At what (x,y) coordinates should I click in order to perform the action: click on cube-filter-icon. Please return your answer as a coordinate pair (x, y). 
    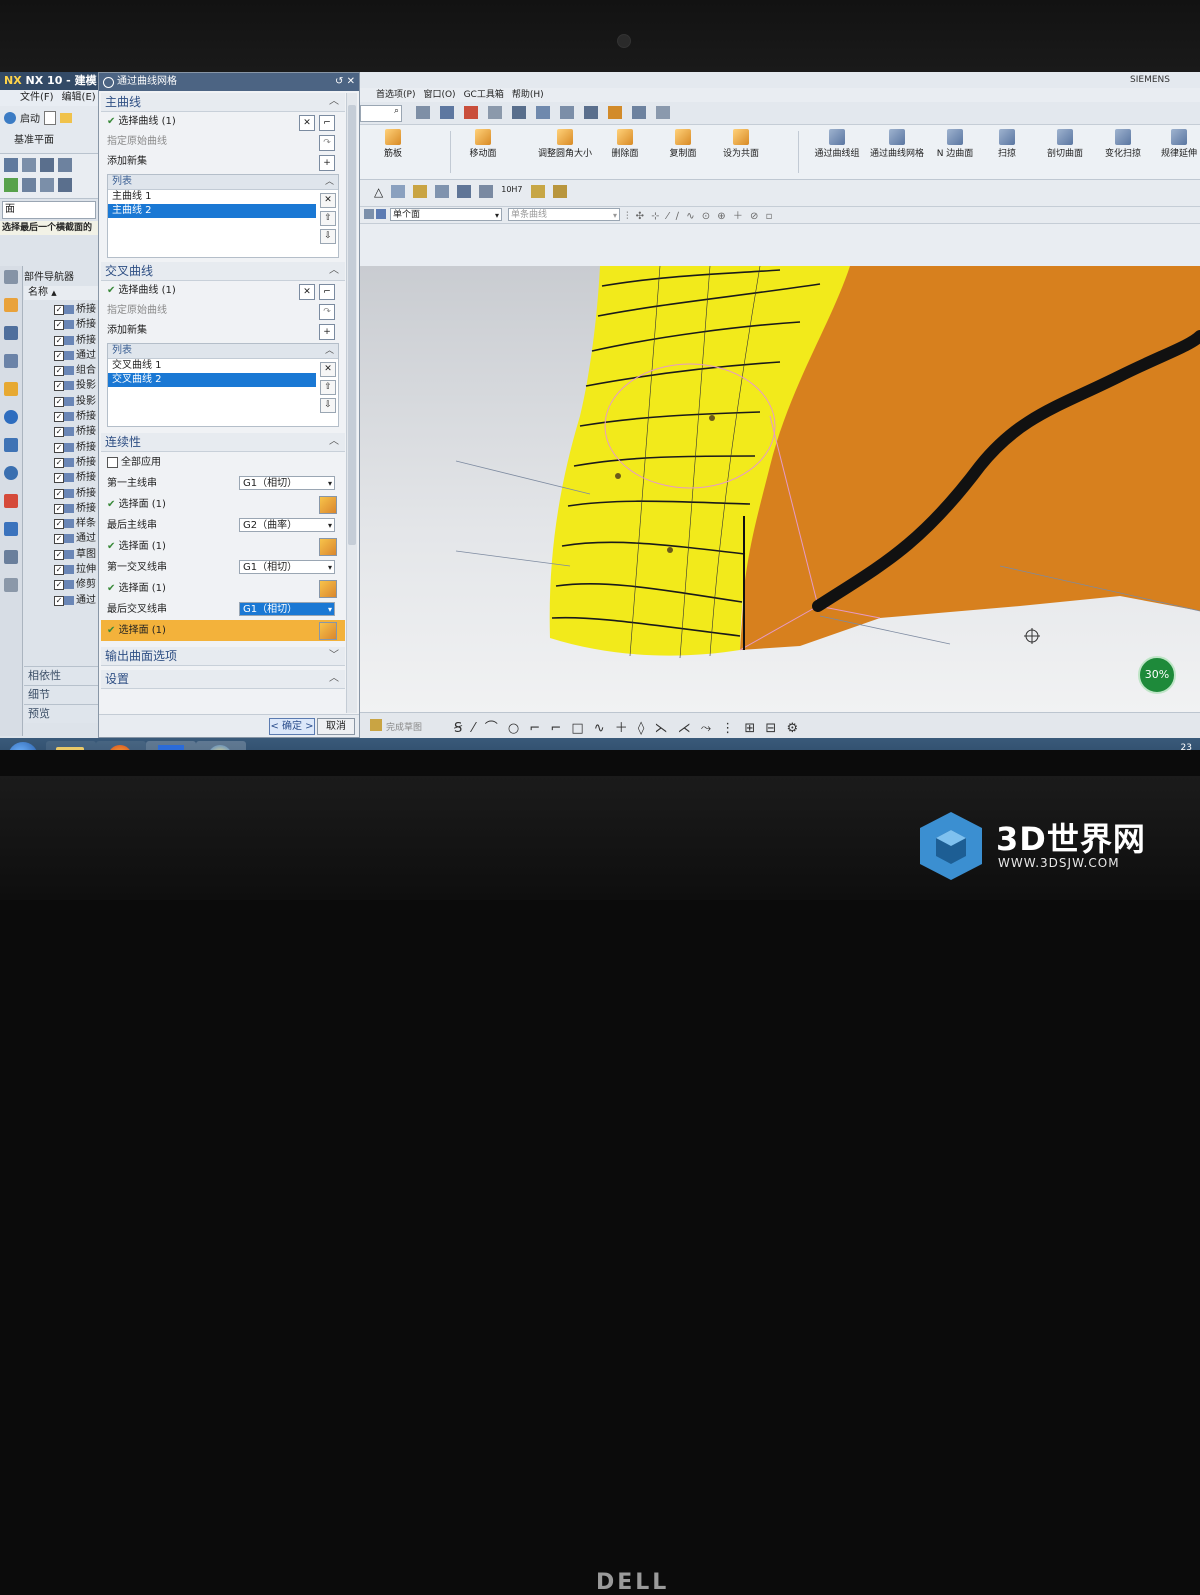
    Looking at the image, I should click on (381, 214).